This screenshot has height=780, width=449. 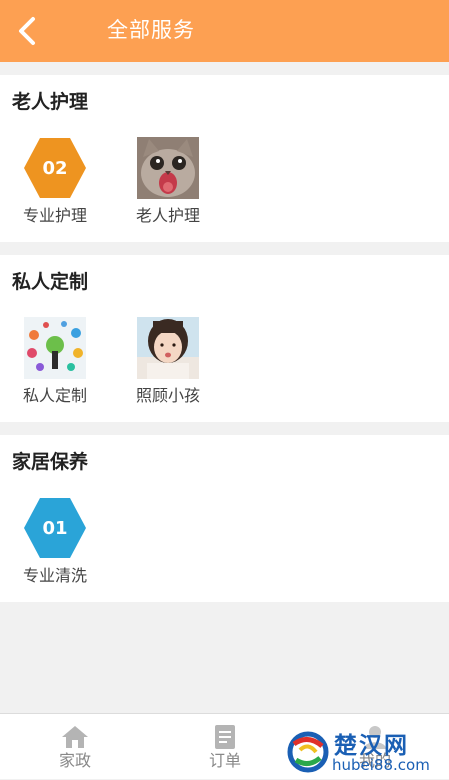 What do you see at coordinates (74, 760) in the screenshot?
I see `tab-label: 家政` at bounding box center [74, 760].